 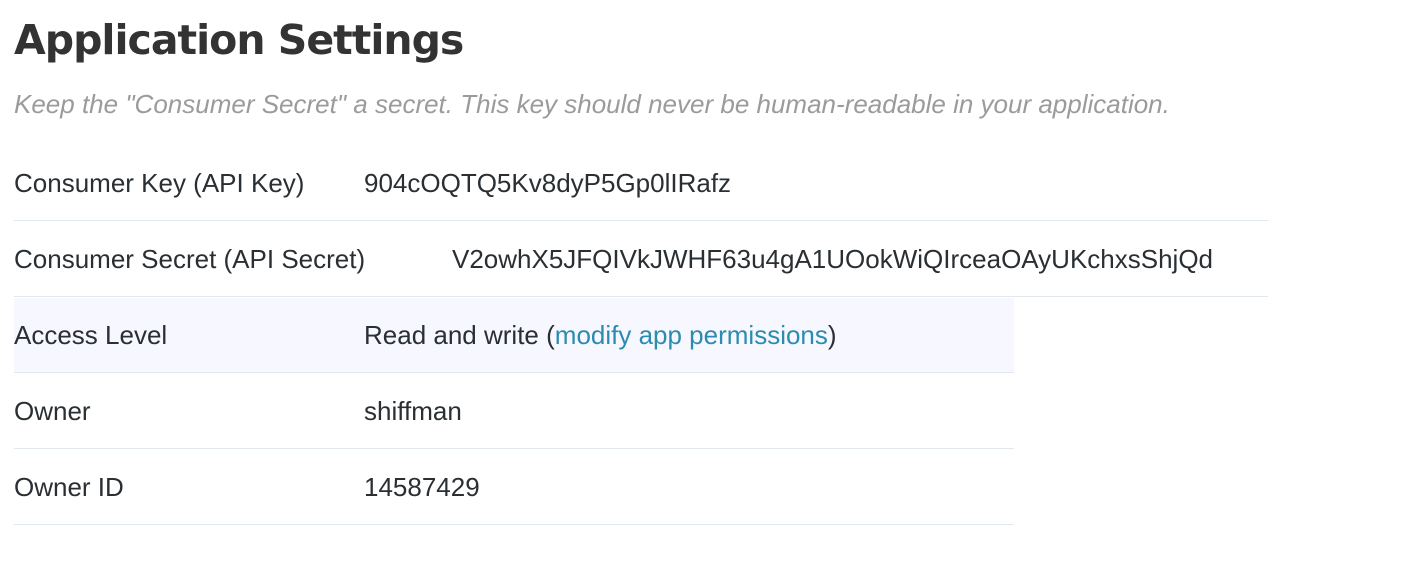 I want to click on owner-id-label: Owner ID, so click(x=69, y=487).